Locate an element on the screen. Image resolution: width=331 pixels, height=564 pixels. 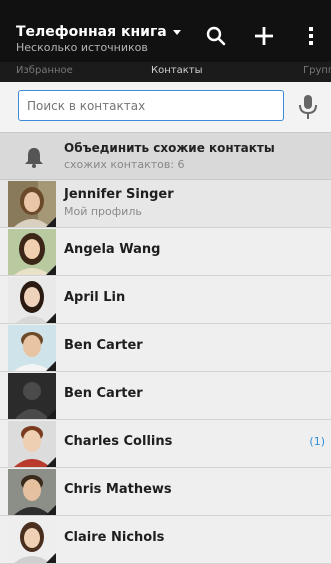
dropdown-caret-icon is located at coordinates (176, 32).